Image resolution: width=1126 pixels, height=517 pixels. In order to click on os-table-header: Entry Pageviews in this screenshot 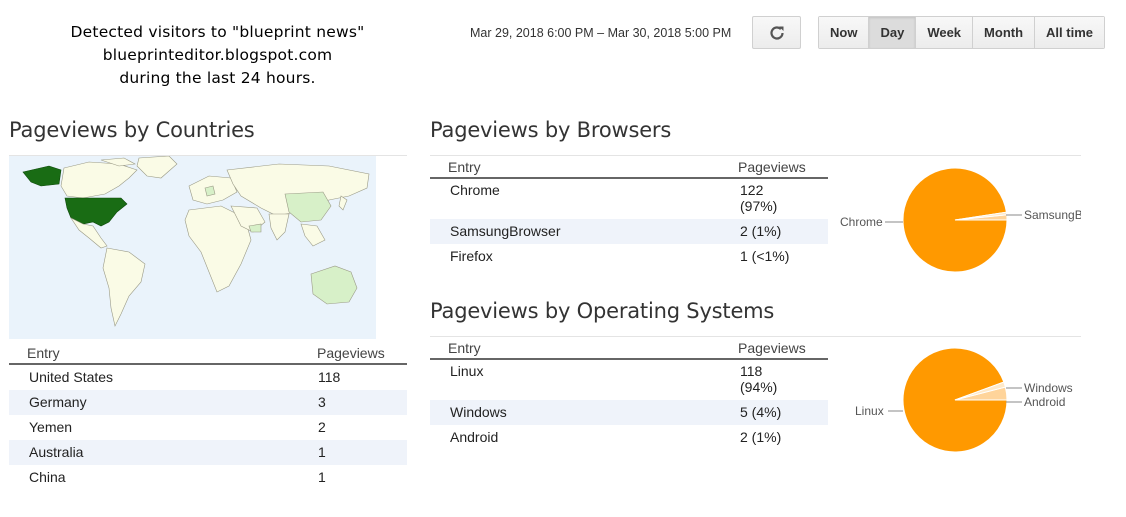, I will do `click(629, 348)`.